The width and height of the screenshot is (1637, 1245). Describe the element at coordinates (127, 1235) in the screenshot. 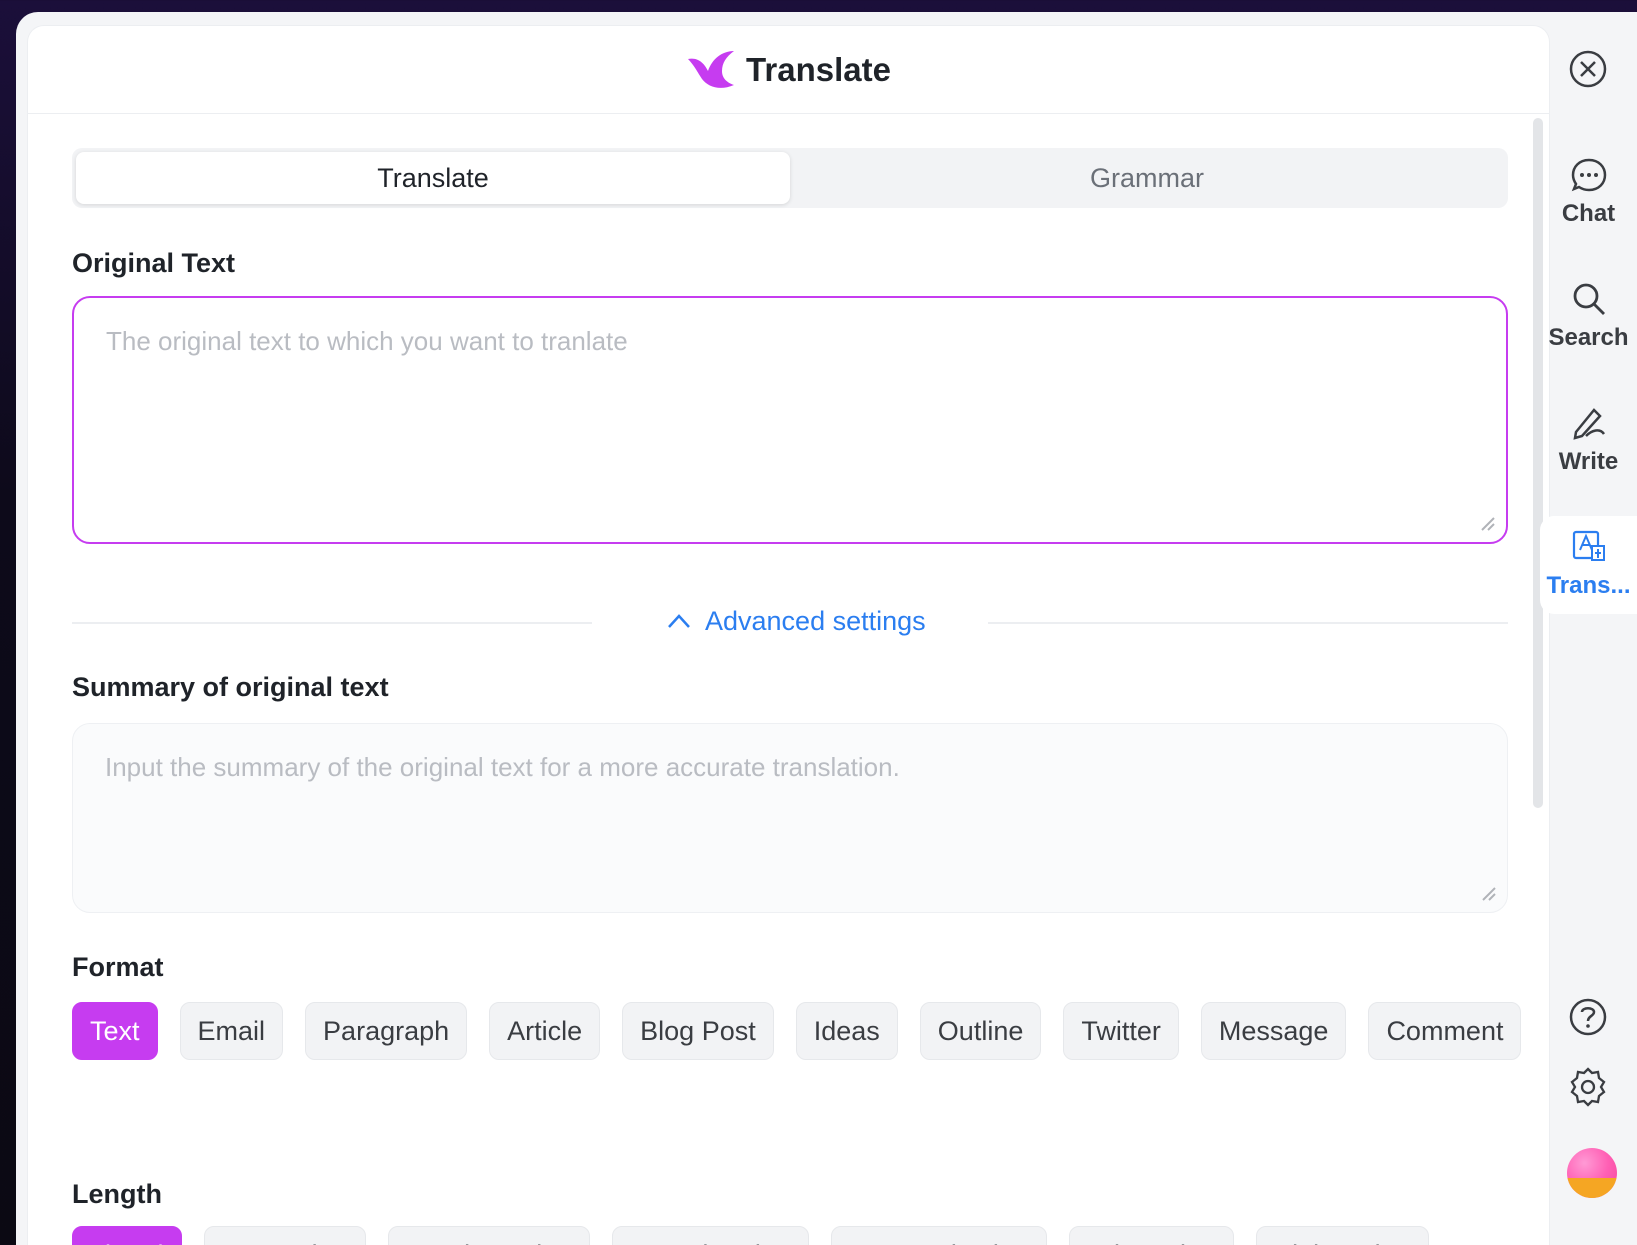

I see `length-chip-literal: Literal` at that location.